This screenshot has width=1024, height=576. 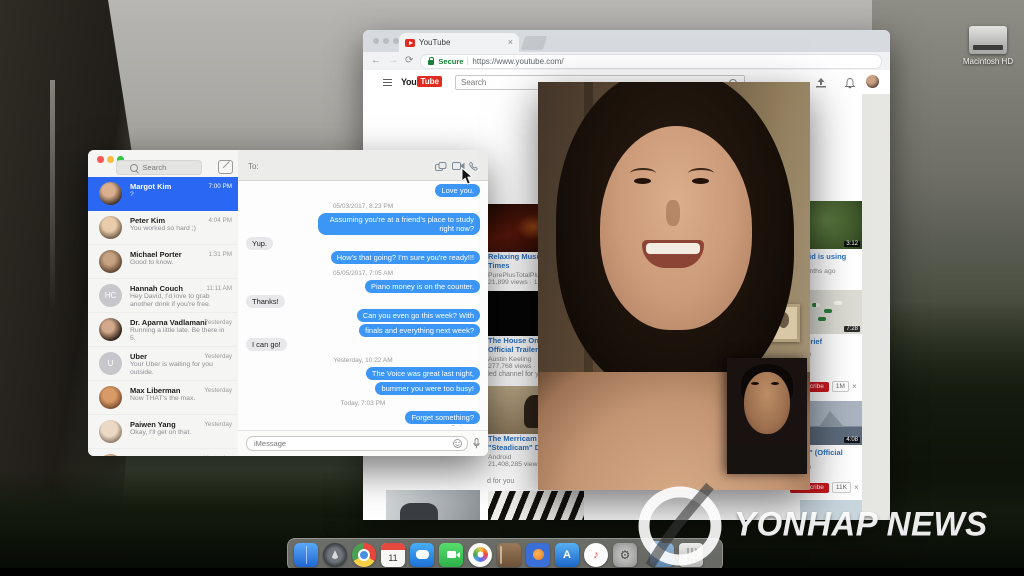 What do you see at coordinates (852, 329) in the screenshot?
I see `duration-badge: 7:28` at bounding box center [852, 329].